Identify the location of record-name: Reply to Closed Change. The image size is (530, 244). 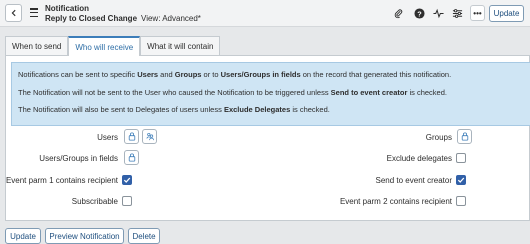
(91, 18).